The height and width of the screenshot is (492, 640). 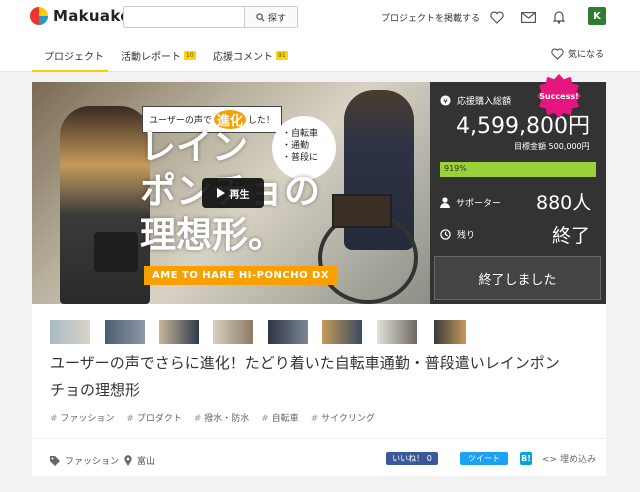 What do you see at coordinates (320, 19) in the screenshot?
I see `top-header: Makuake 探す プロジェクトを掲載する K` at bounding box center [320, 19].